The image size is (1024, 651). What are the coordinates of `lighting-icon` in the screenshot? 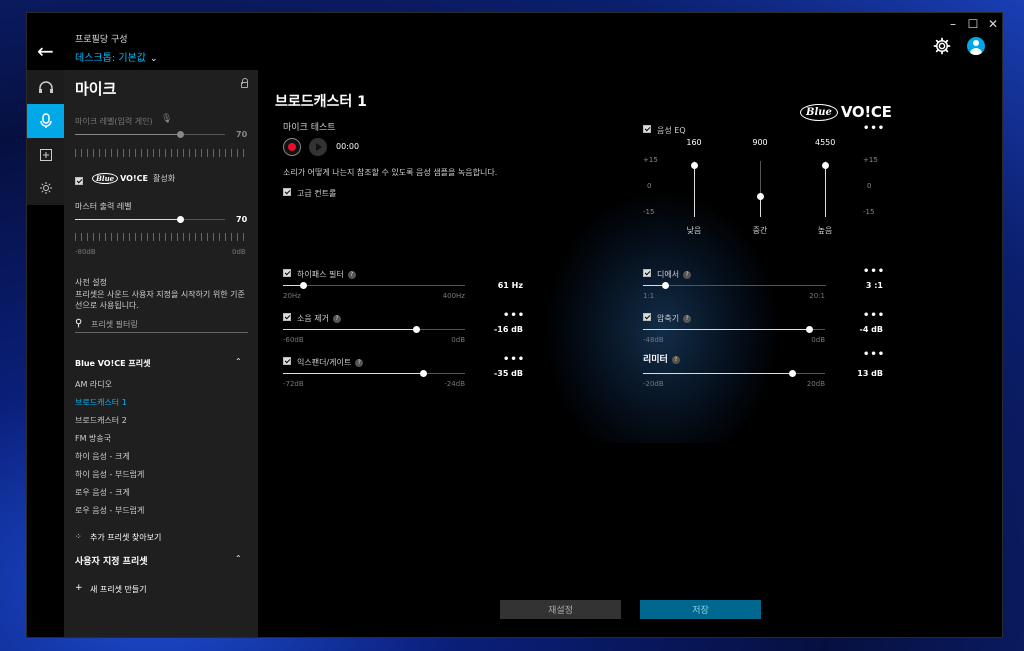 It's located at (45, 188).